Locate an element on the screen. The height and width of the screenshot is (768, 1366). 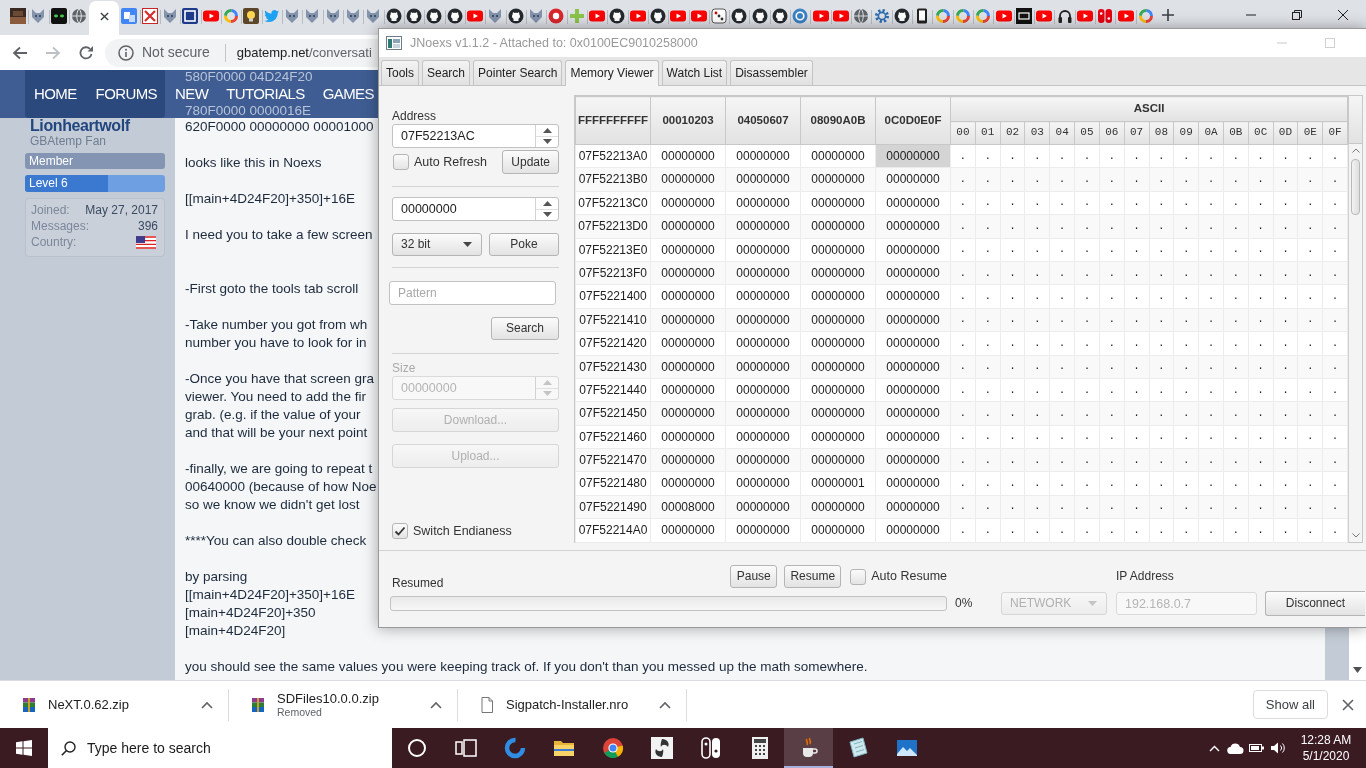
url-text: gbatemp.net/conversati is located at coordinates (304, 52).